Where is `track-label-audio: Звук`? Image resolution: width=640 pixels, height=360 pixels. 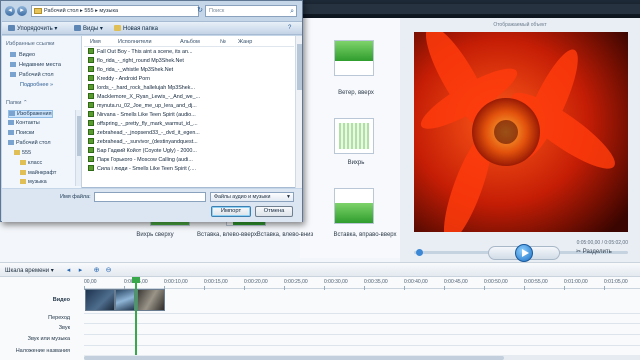 track-label-audio: Звук is located at coordinates (64, 328).